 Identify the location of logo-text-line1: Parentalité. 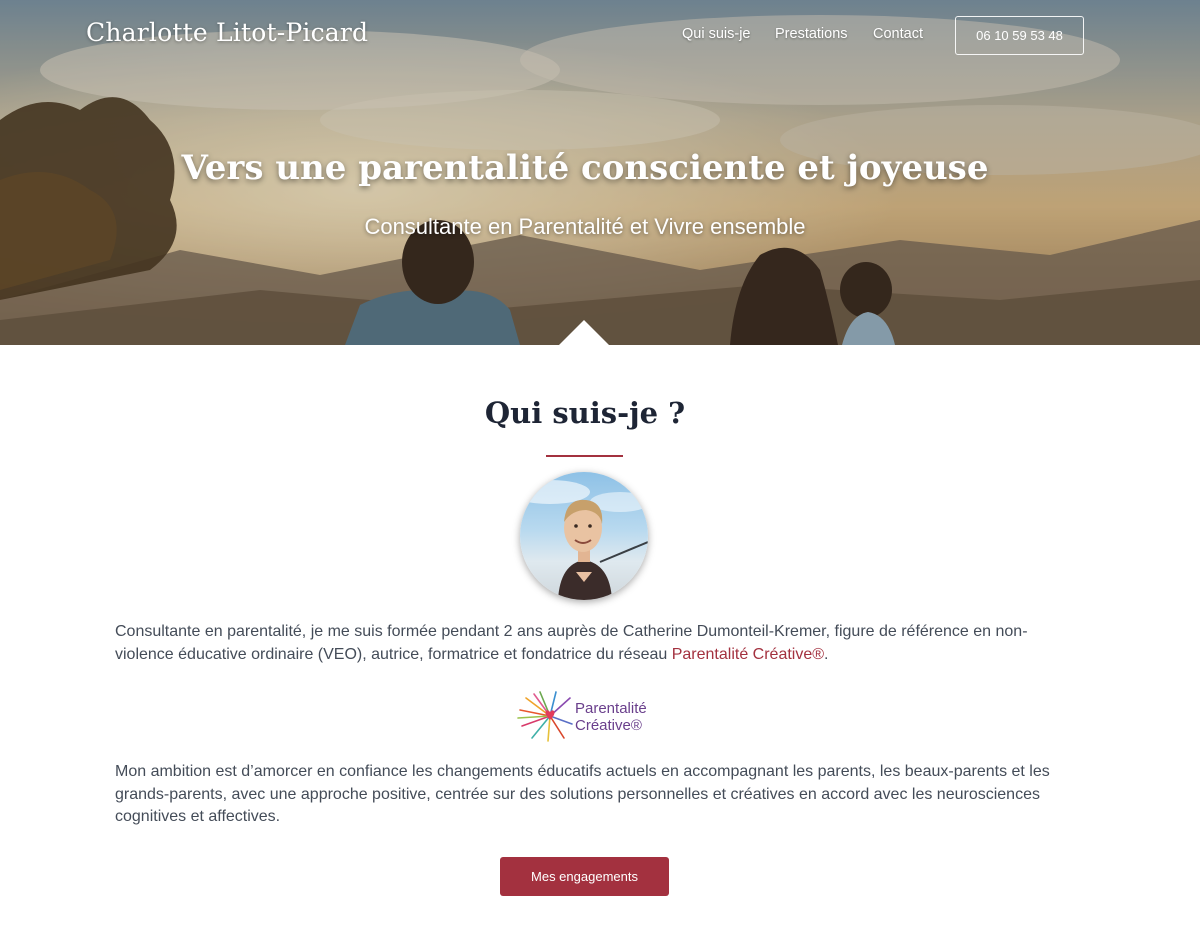
(611, 708).